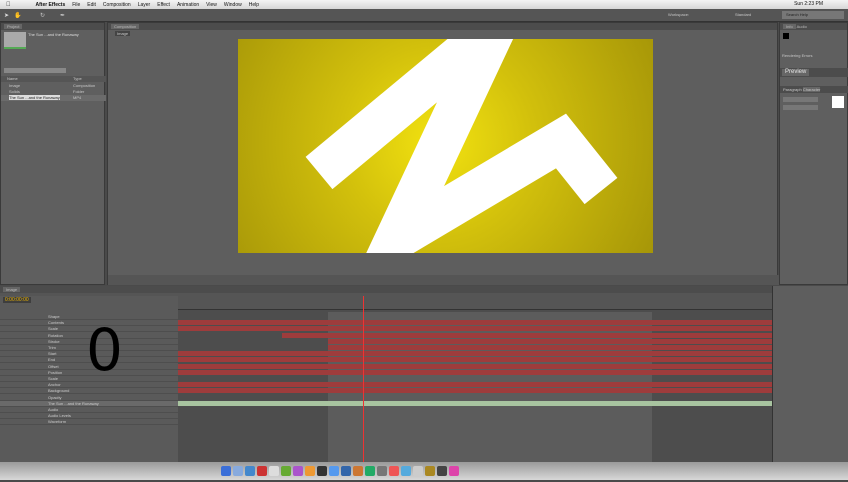  I want to click on menu-composition: Composition, so click(117, 5).